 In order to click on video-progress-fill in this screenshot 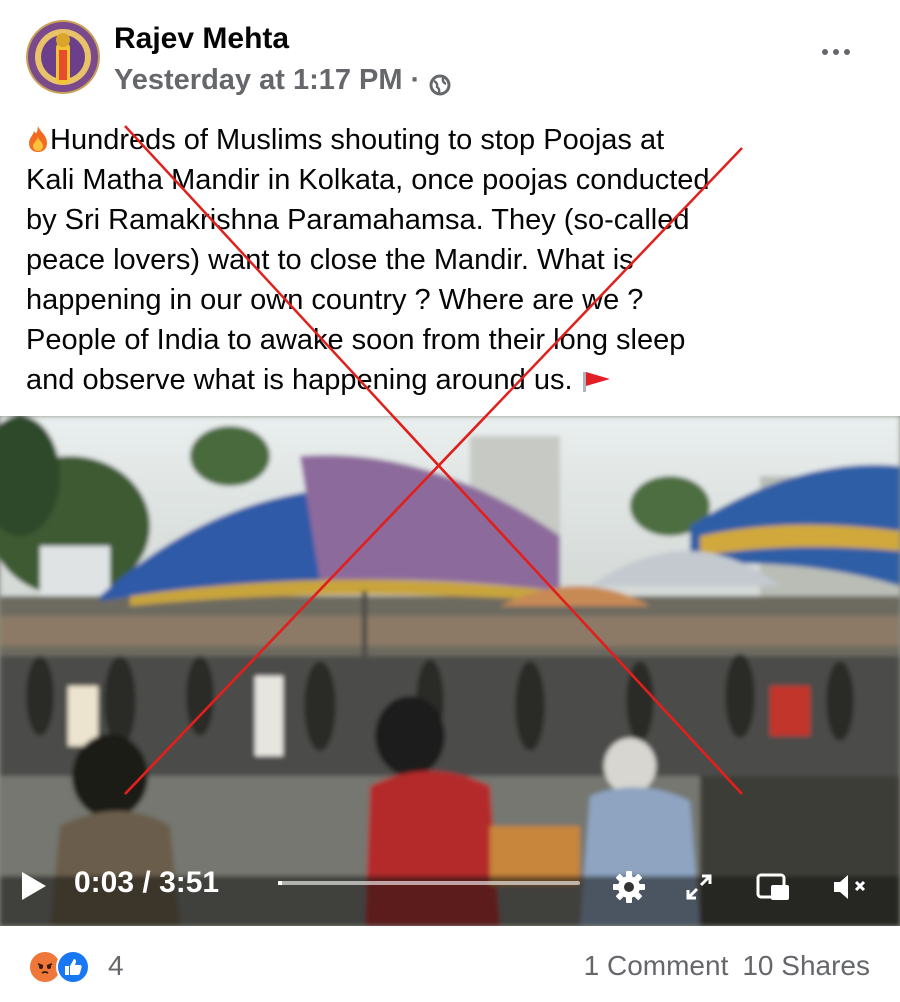, I will do `click(280, 883)`.